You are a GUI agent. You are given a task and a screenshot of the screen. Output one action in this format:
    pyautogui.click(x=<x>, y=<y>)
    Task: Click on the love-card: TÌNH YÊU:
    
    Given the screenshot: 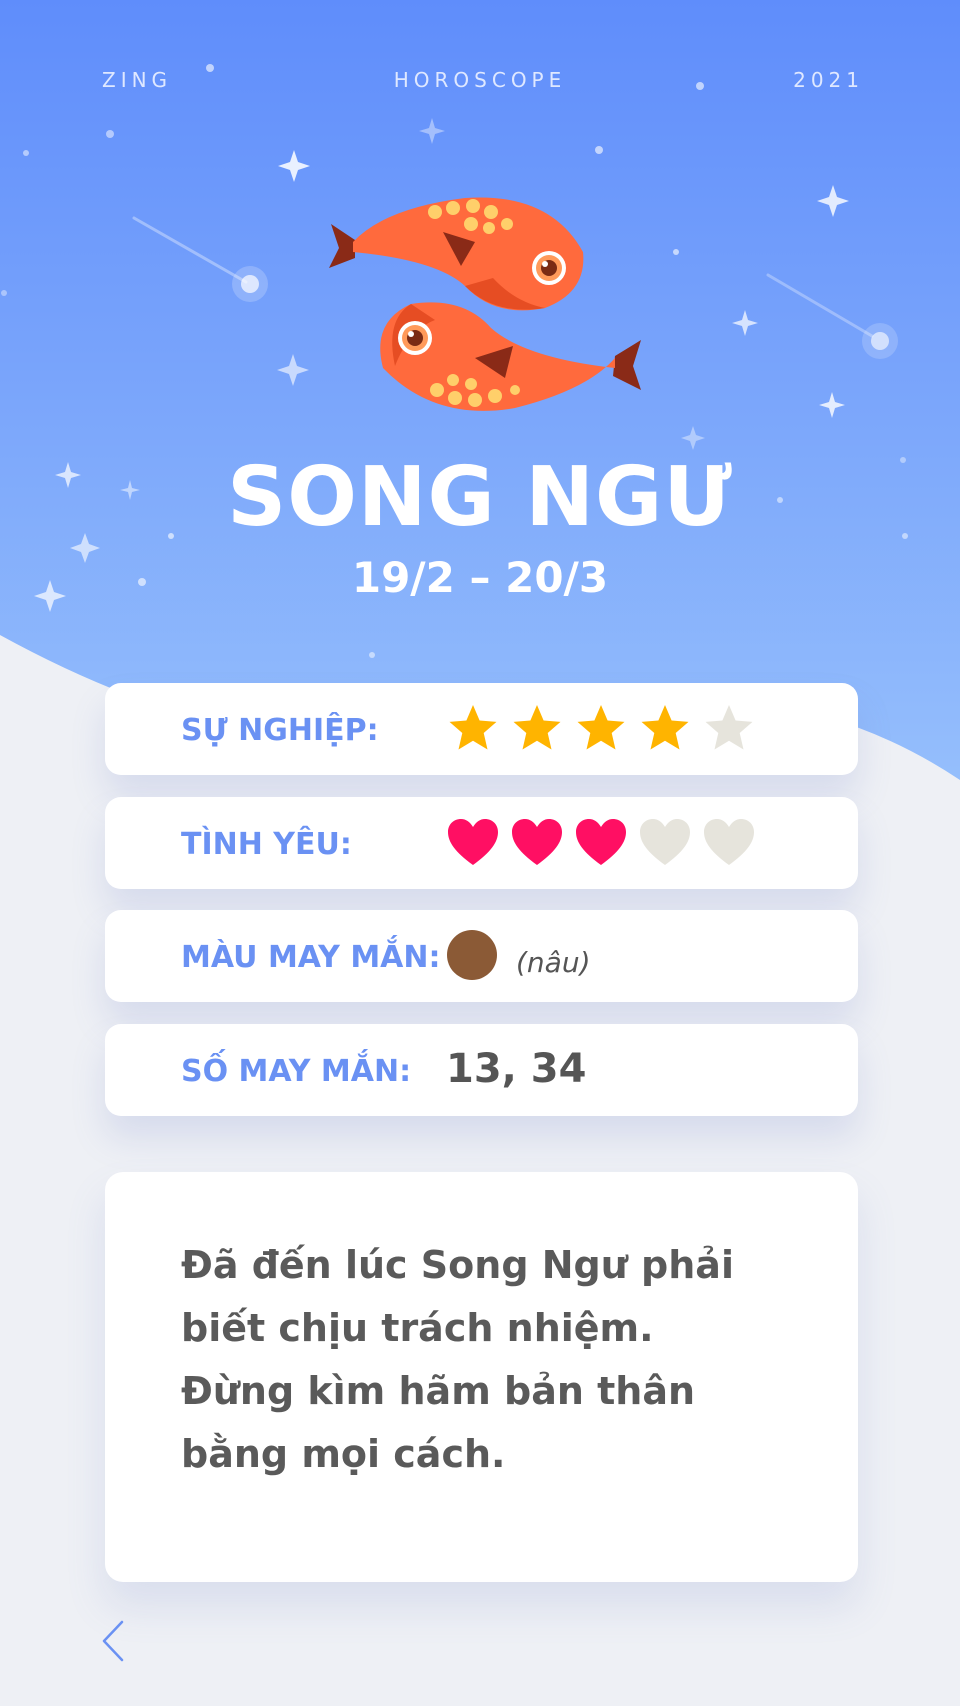 What is the action you would take?
    pyautogui.click(x=481, y=843)
    